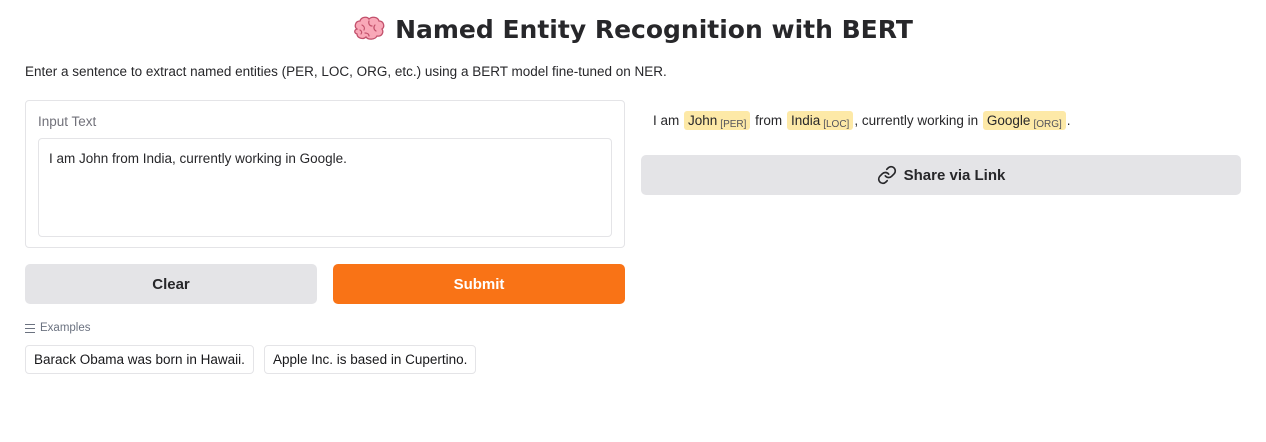  Describe the element at coordinates (654, 29) in the screenshot. I see `page-title-text: Named Entity Recognition with BERT` at that location.